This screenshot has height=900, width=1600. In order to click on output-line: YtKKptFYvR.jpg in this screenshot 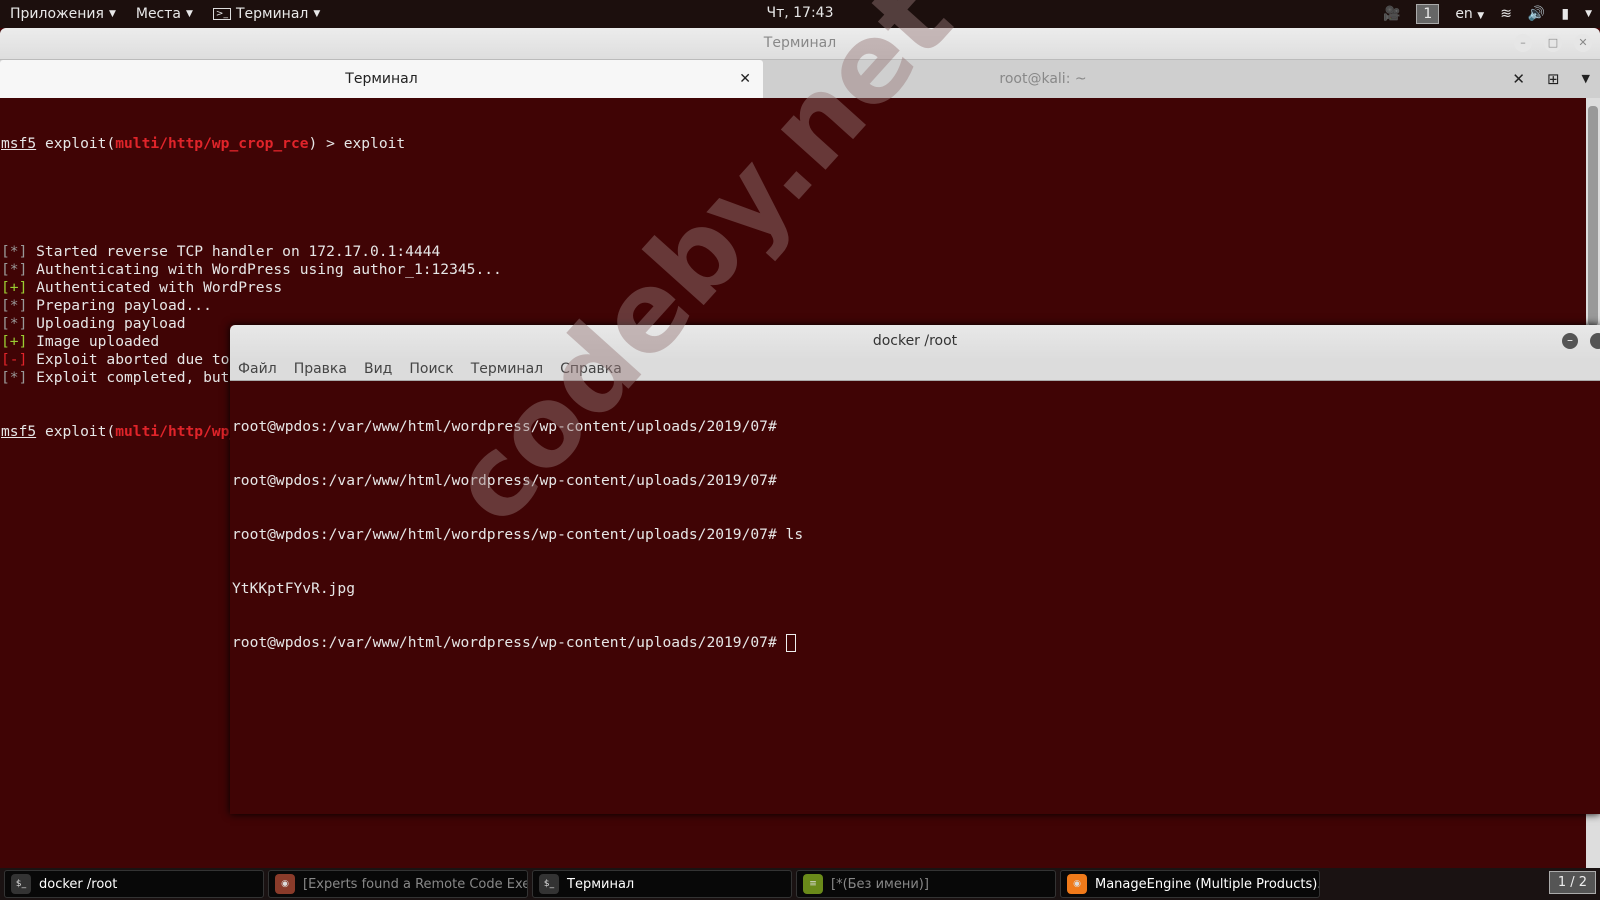, I will do `click(294, 588)`.